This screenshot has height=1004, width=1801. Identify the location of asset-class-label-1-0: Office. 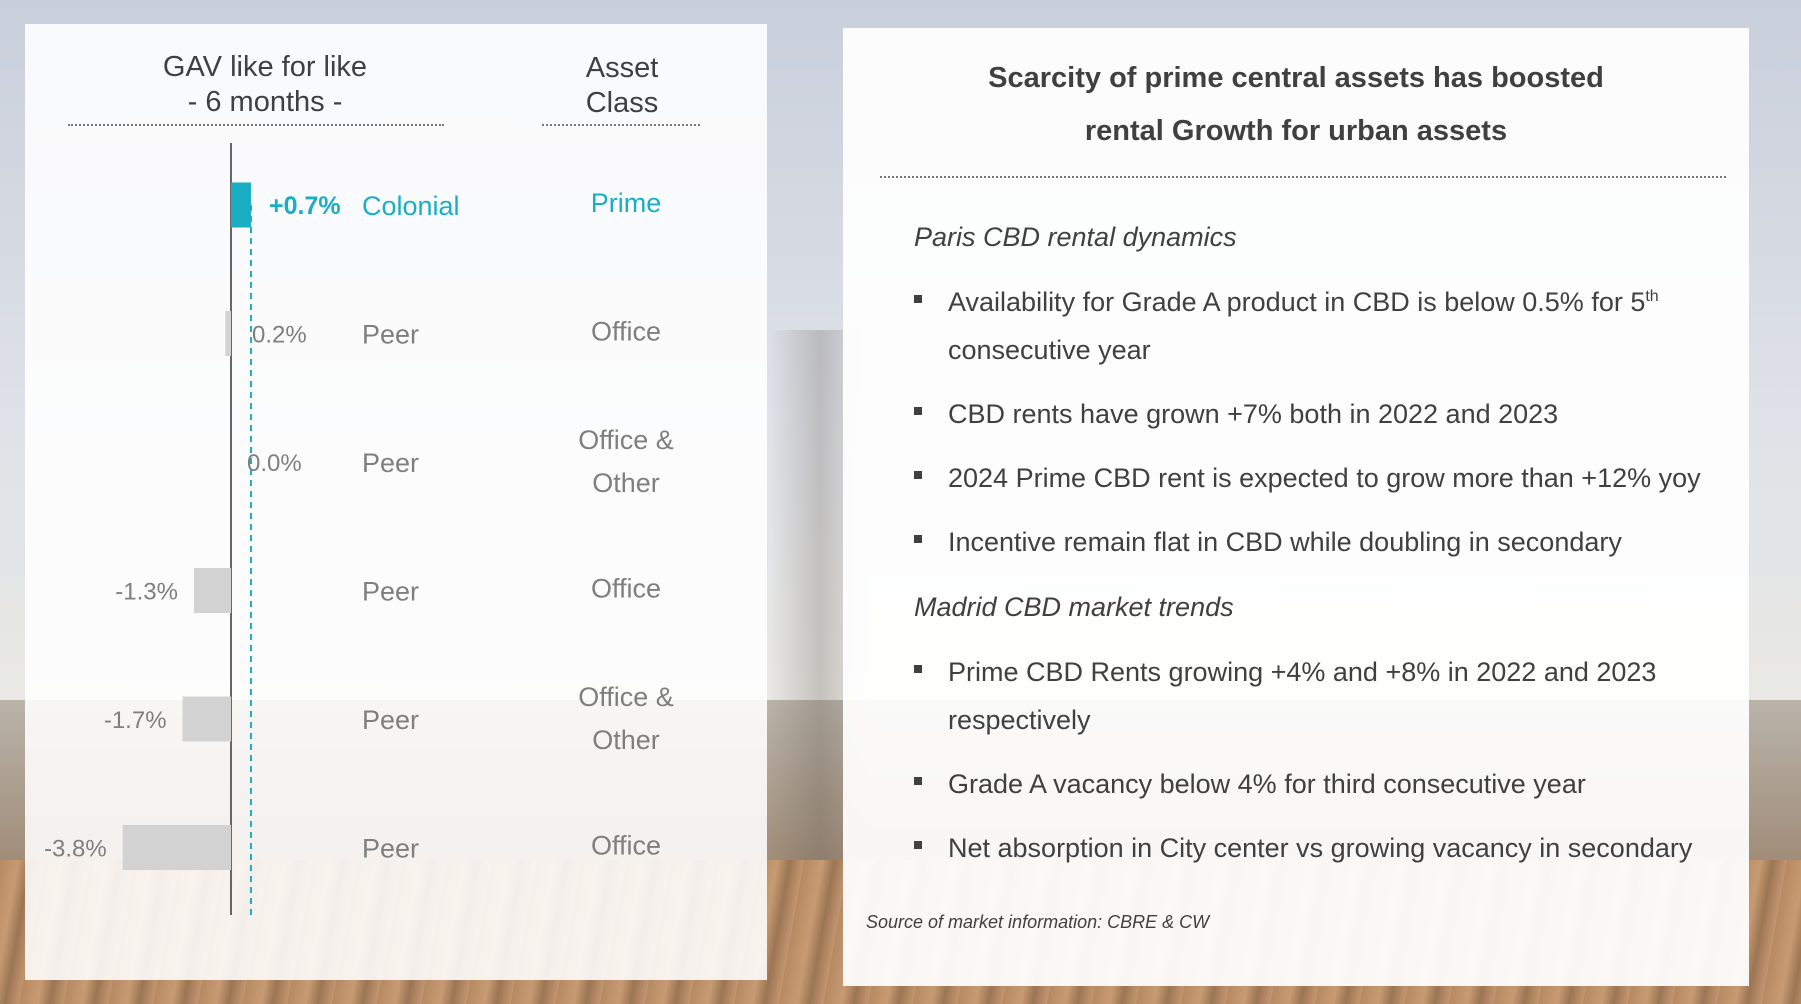
(626, 332).